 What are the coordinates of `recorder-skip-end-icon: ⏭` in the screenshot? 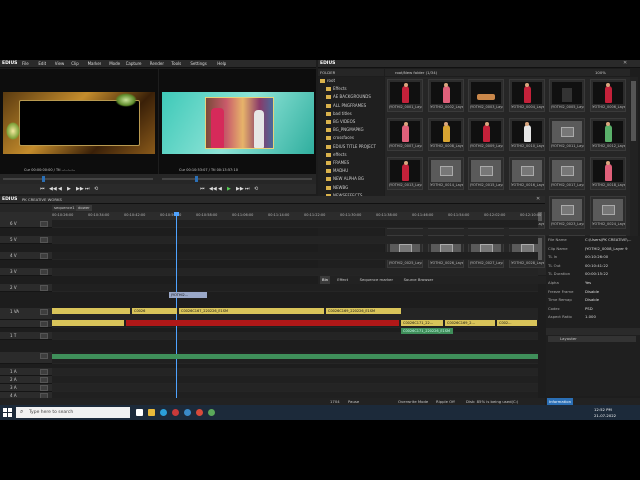 It's located at (247, 189).